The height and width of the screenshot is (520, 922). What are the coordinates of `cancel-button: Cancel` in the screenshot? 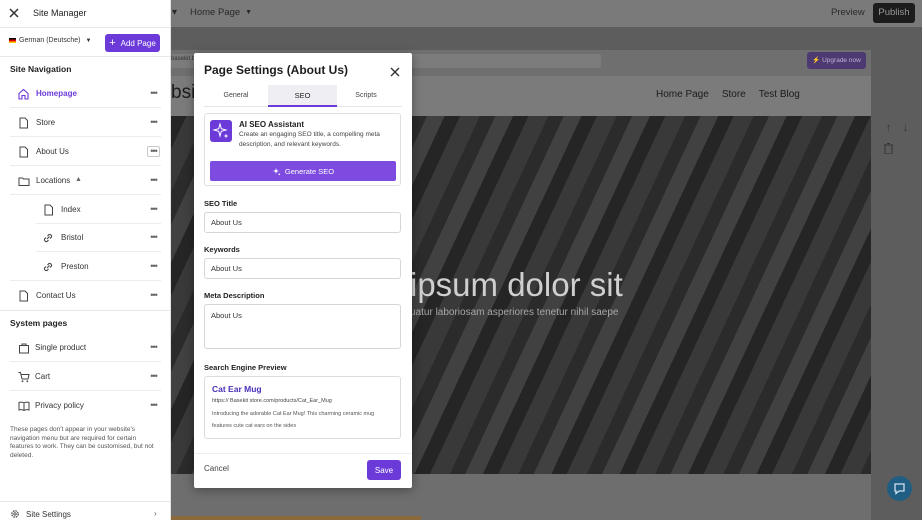 It's located at (216, 468).